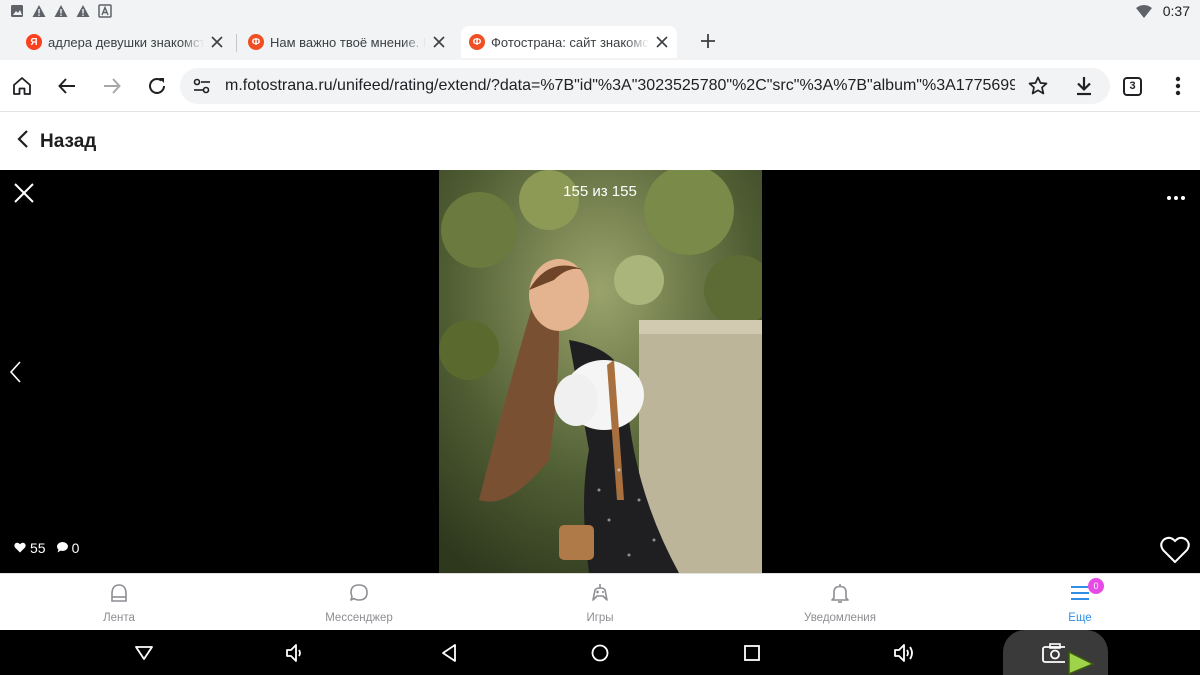 The width and height of the screenshot is (1200, 675). I want to click on nav-item-notifications: Уведомления, so click(840, 603).